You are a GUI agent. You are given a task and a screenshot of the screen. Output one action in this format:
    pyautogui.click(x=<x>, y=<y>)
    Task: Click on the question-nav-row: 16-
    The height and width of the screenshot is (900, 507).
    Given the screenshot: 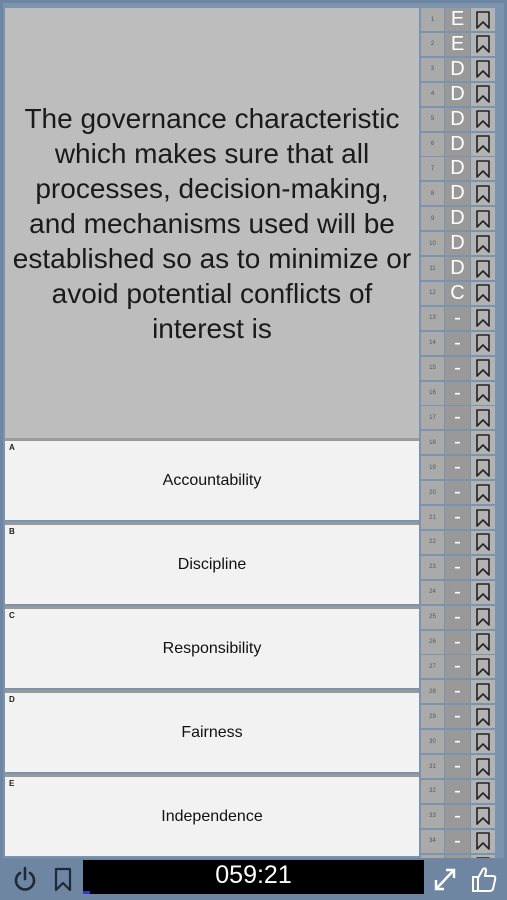 What is the action you would take?
    pyautogui.click(x=458, y=393)
    